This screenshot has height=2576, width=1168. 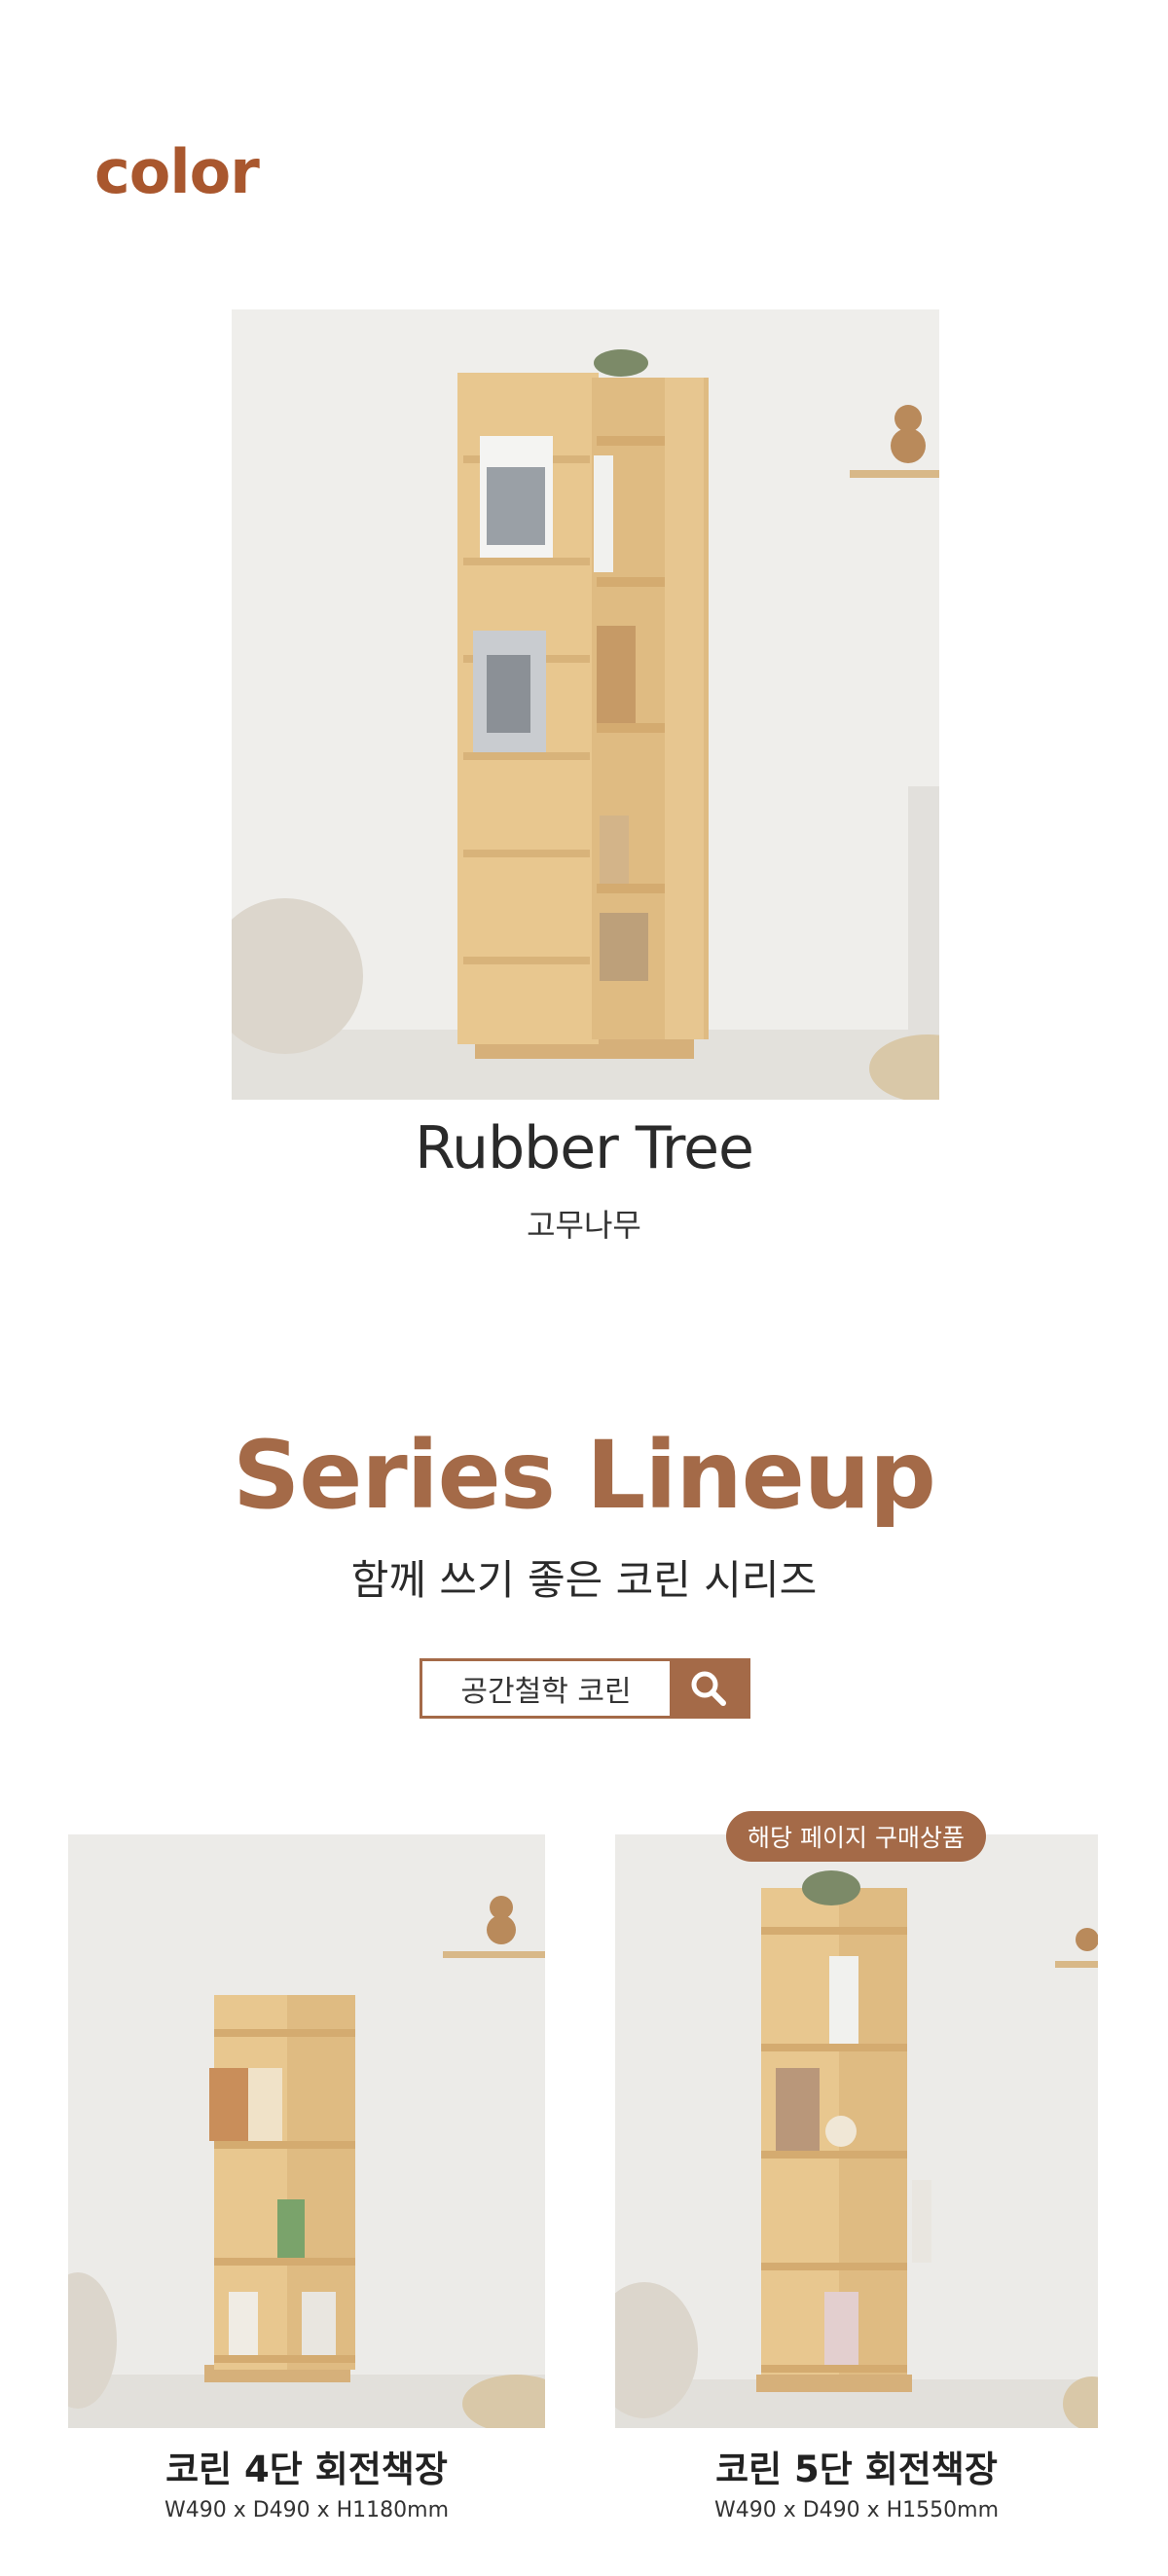 I want to click on lineup-card-5tier: 코린 5단 회전책장 W490 x D490 x H1550mm, so click(x=857, y=2178).